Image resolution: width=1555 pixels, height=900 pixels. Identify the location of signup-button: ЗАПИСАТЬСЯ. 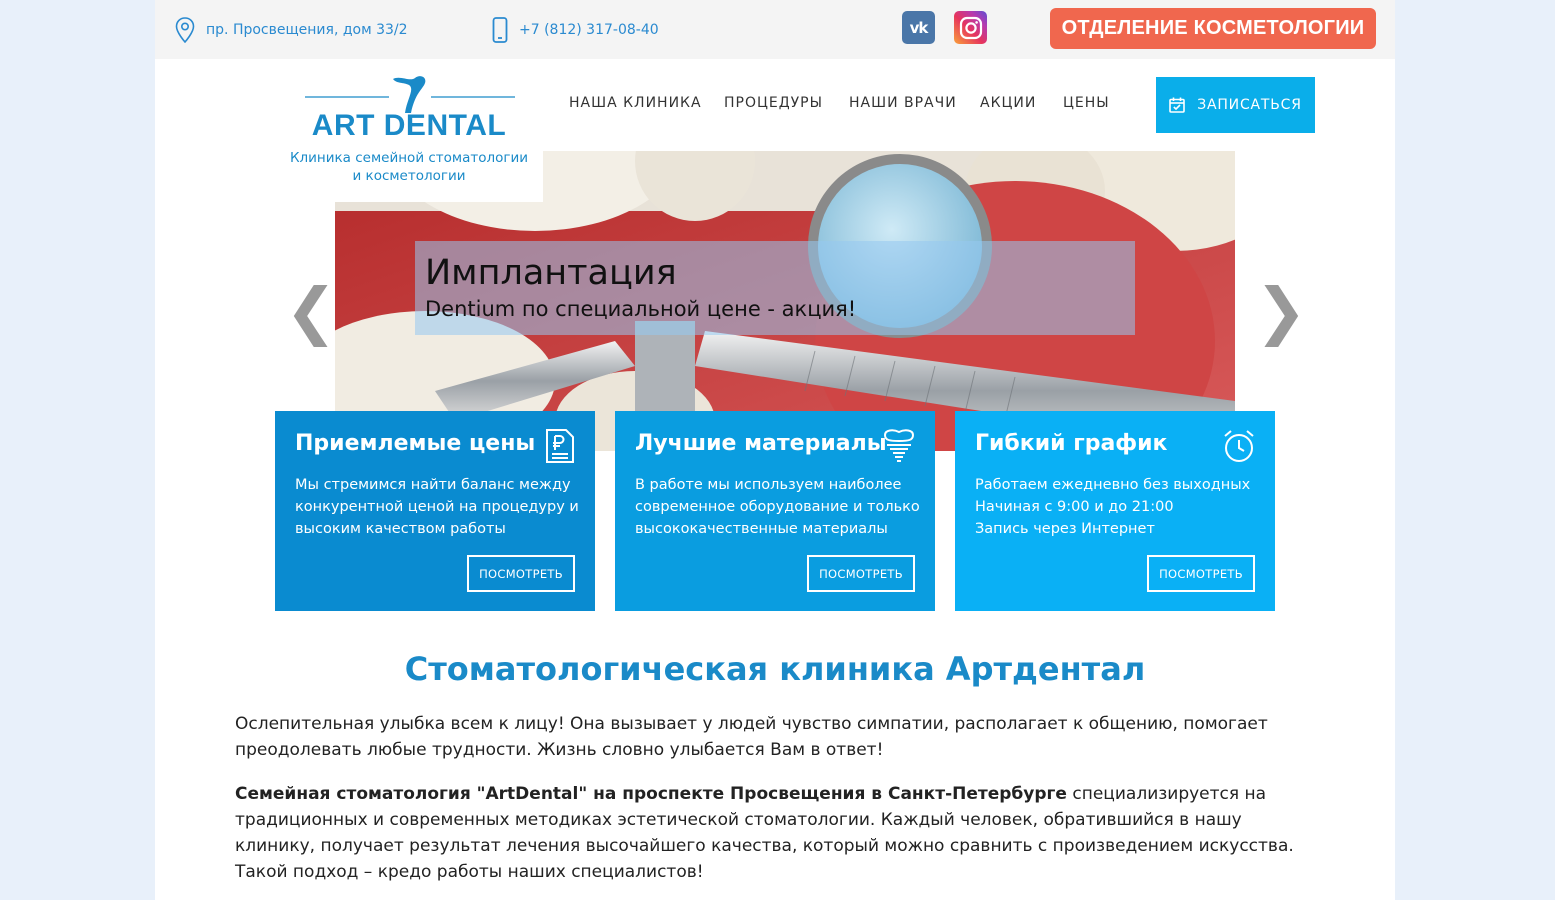
(1235, 105).